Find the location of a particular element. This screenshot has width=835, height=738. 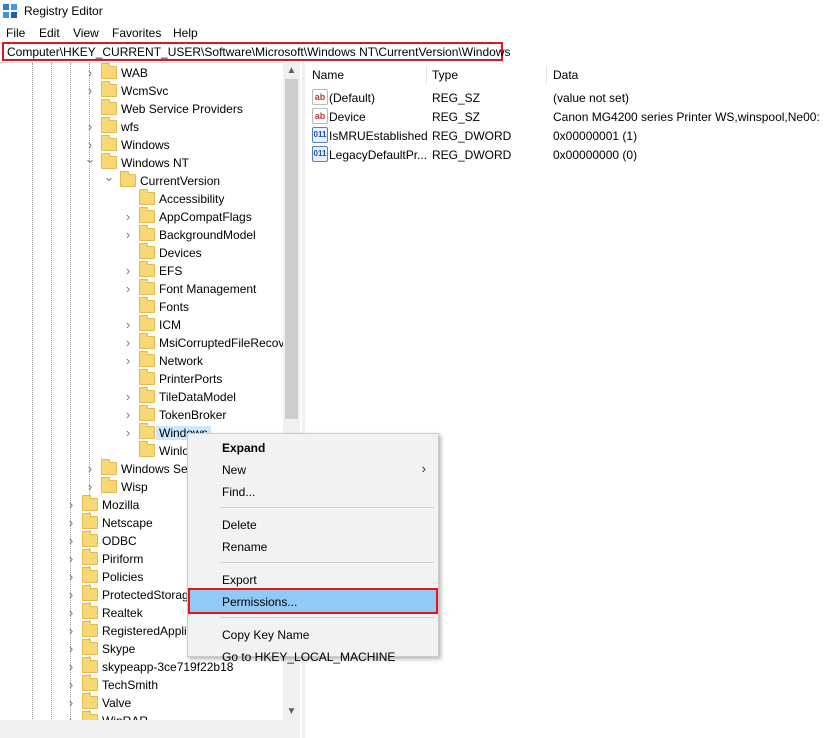

menu-item-go-to-hkey-local-machine: Go to HKEY_LOCAL_MACHINE is located at coordinates (313, 656).